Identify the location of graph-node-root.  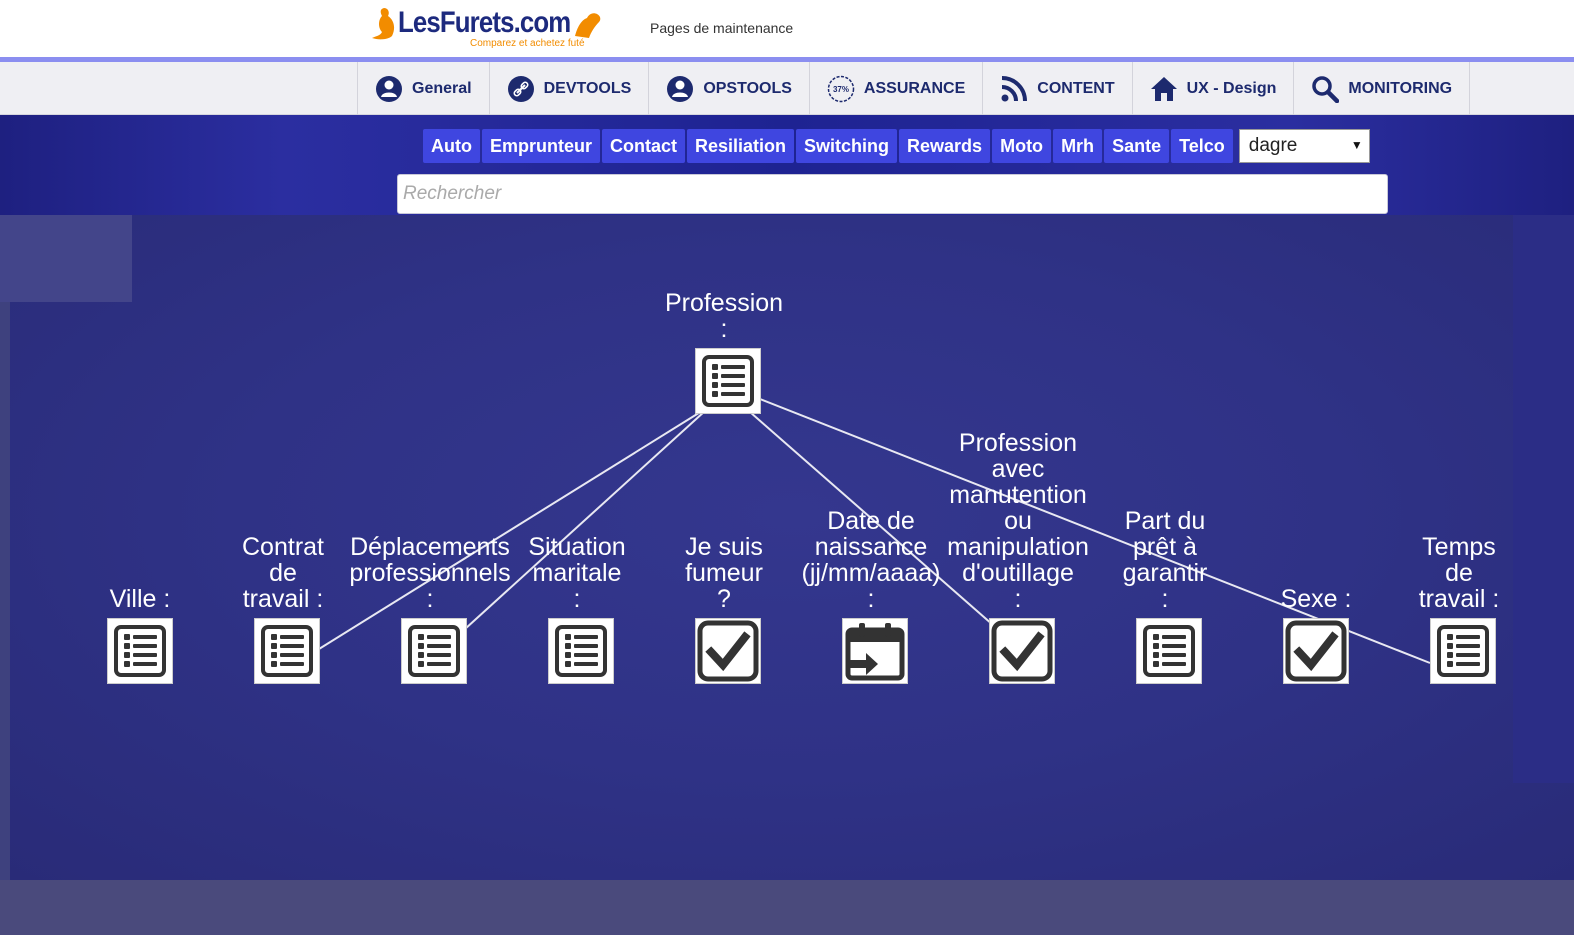
(728, 381).